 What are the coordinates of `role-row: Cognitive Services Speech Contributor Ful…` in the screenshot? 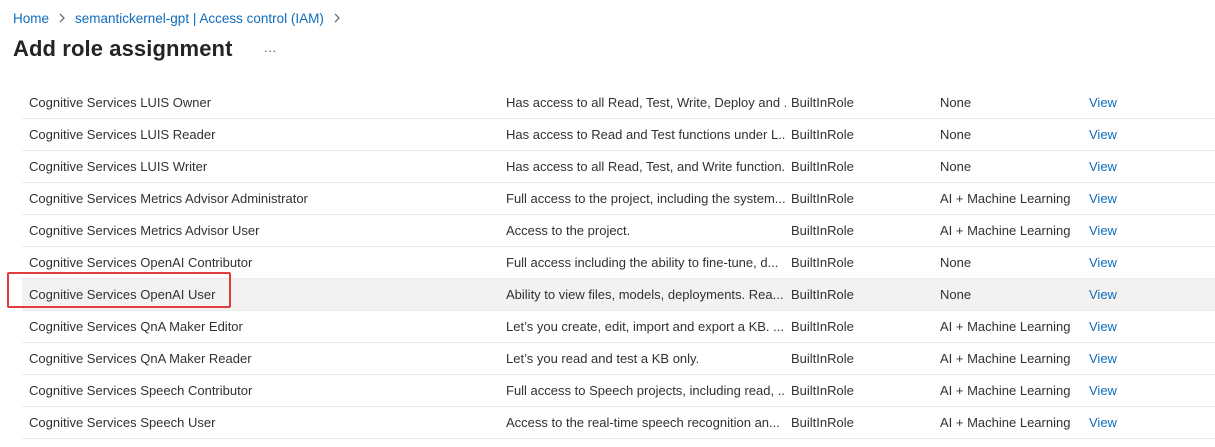 It's located at (618, 391).